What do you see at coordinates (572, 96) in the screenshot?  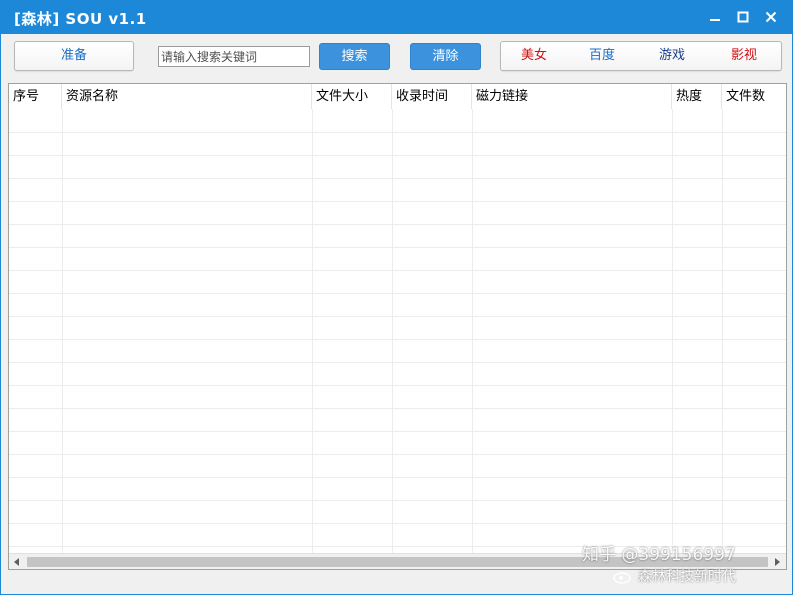 I see `column-header-magnet: 磁力链接` at bounding box center [572, 96].